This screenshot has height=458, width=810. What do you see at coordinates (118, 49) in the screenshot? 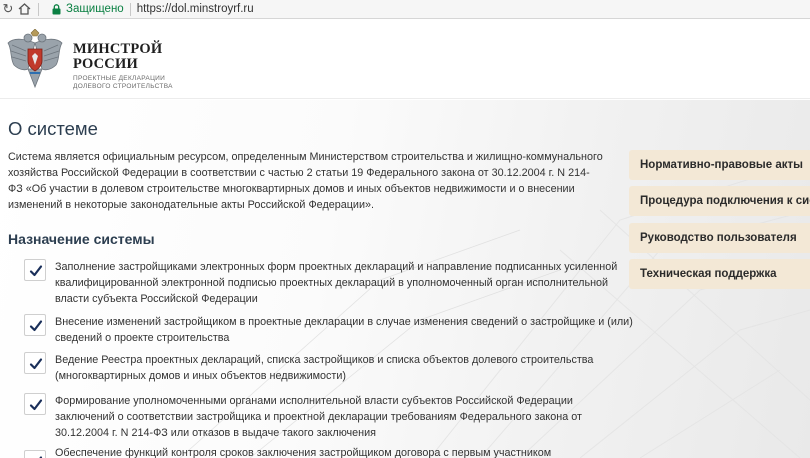
I see `brand-line1: МИНСТРОЙ` at bounding box center [118, 49].